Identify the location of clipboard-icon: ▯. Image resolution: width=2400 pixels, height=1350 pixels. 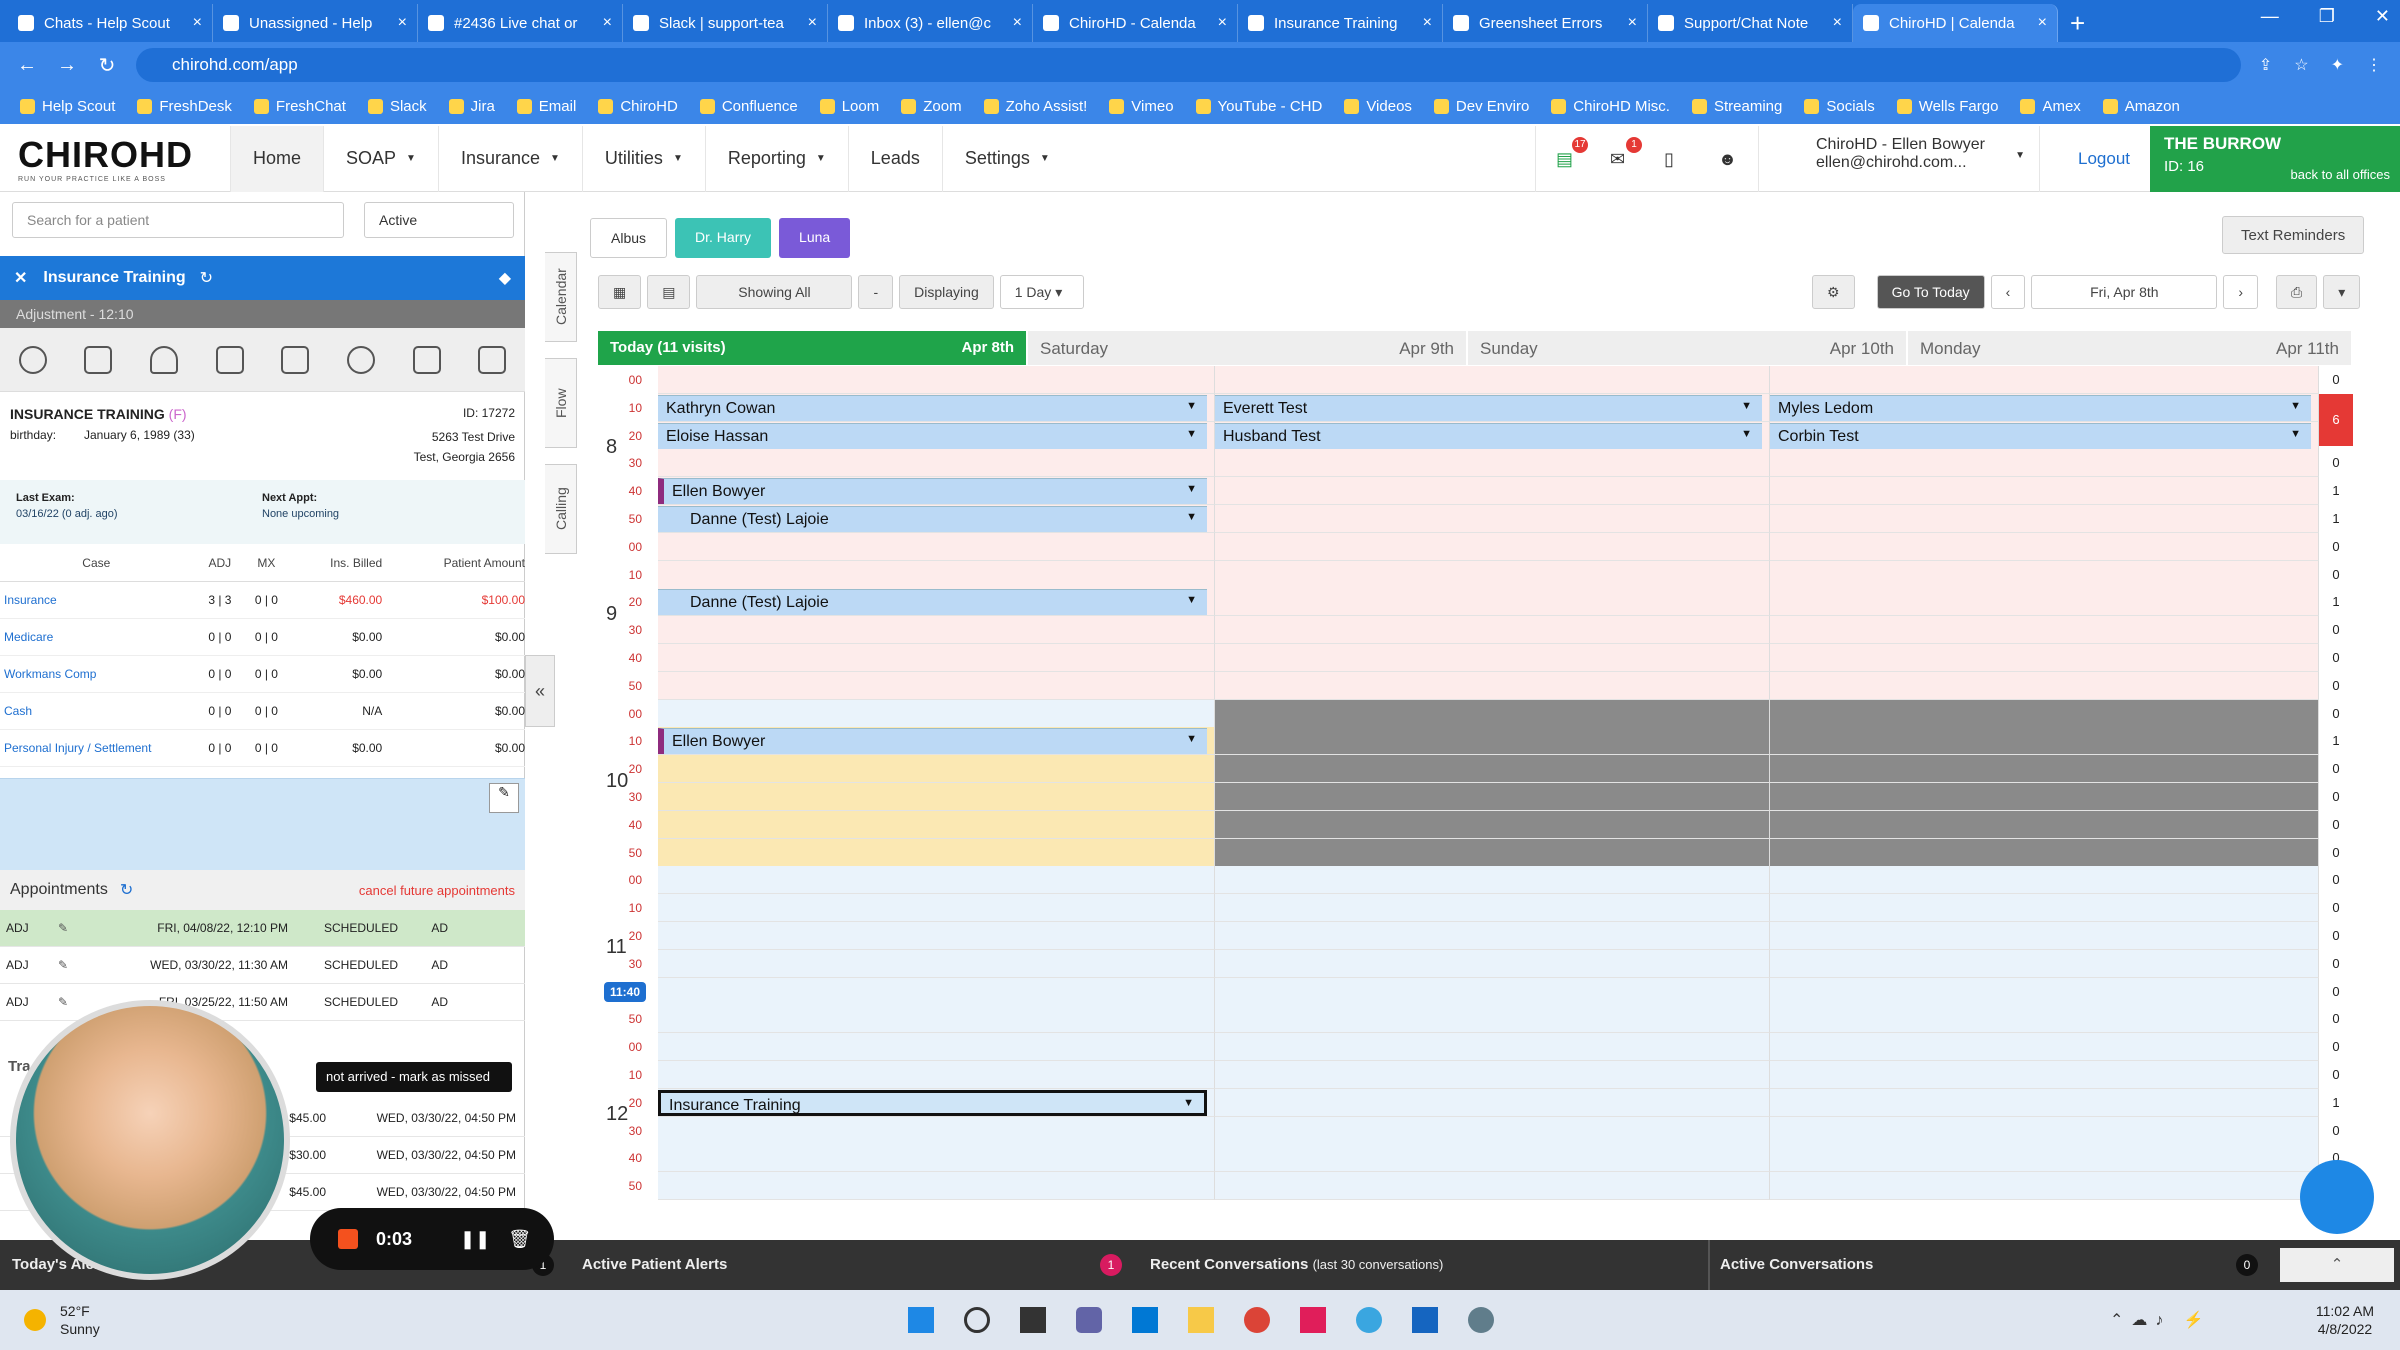
(1674, 159).